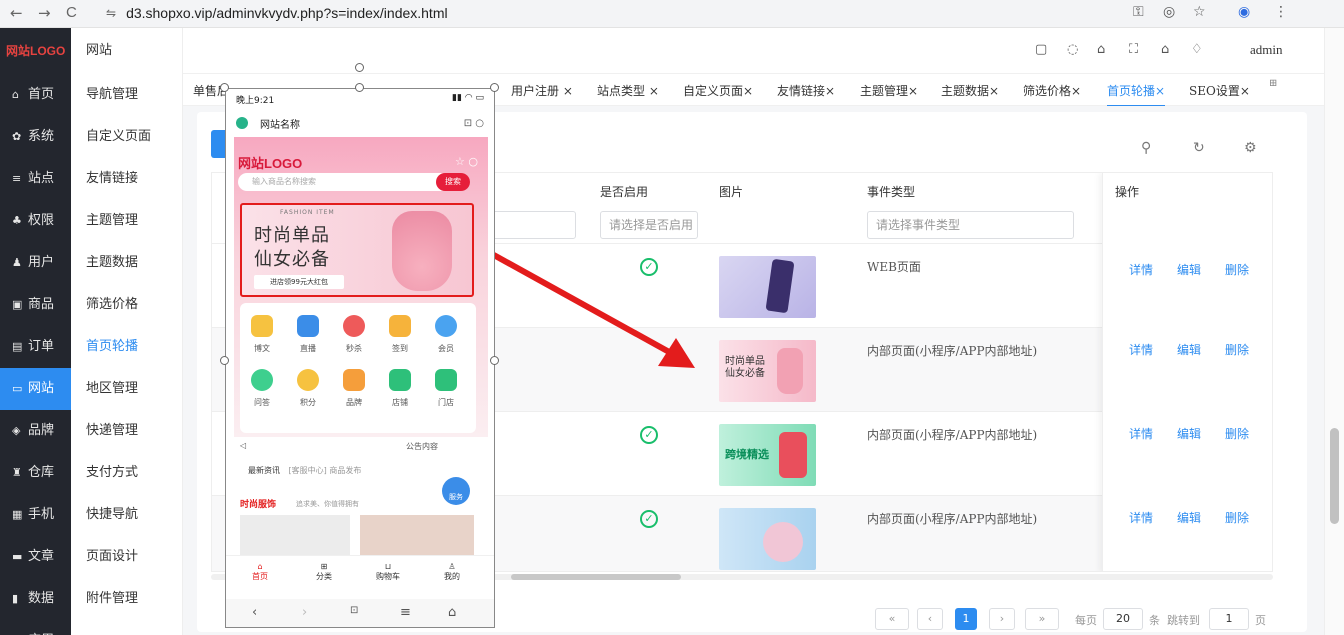  I want to click on submenu-item-theme-data: 主题数据, so click(126, 263).